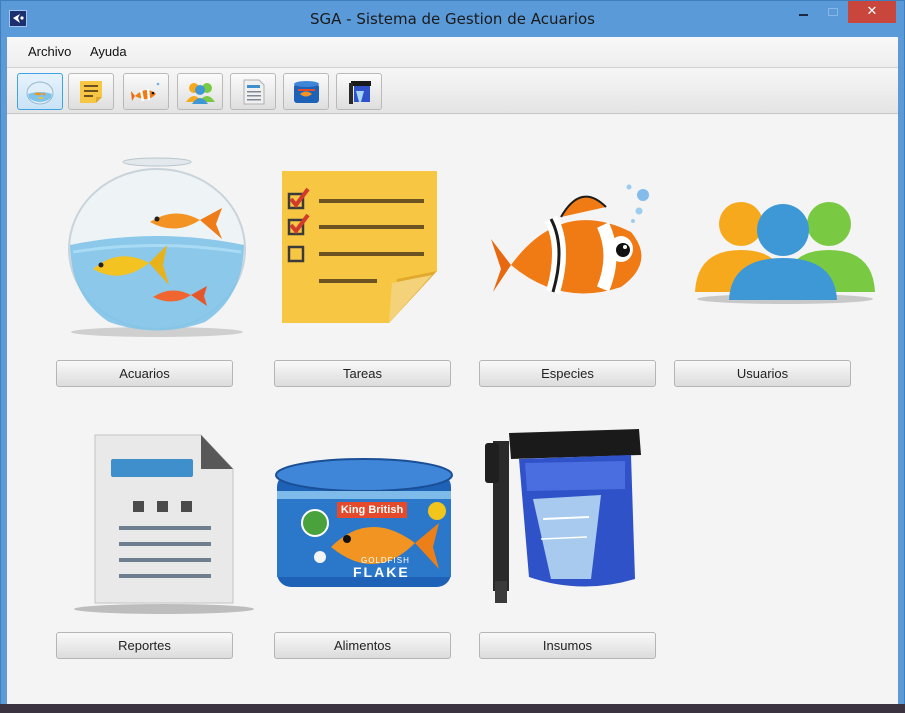 The height and width of the screenshot is (713, 905). I want to click on menu-ayuda: Ayuda, so click(108, 51).